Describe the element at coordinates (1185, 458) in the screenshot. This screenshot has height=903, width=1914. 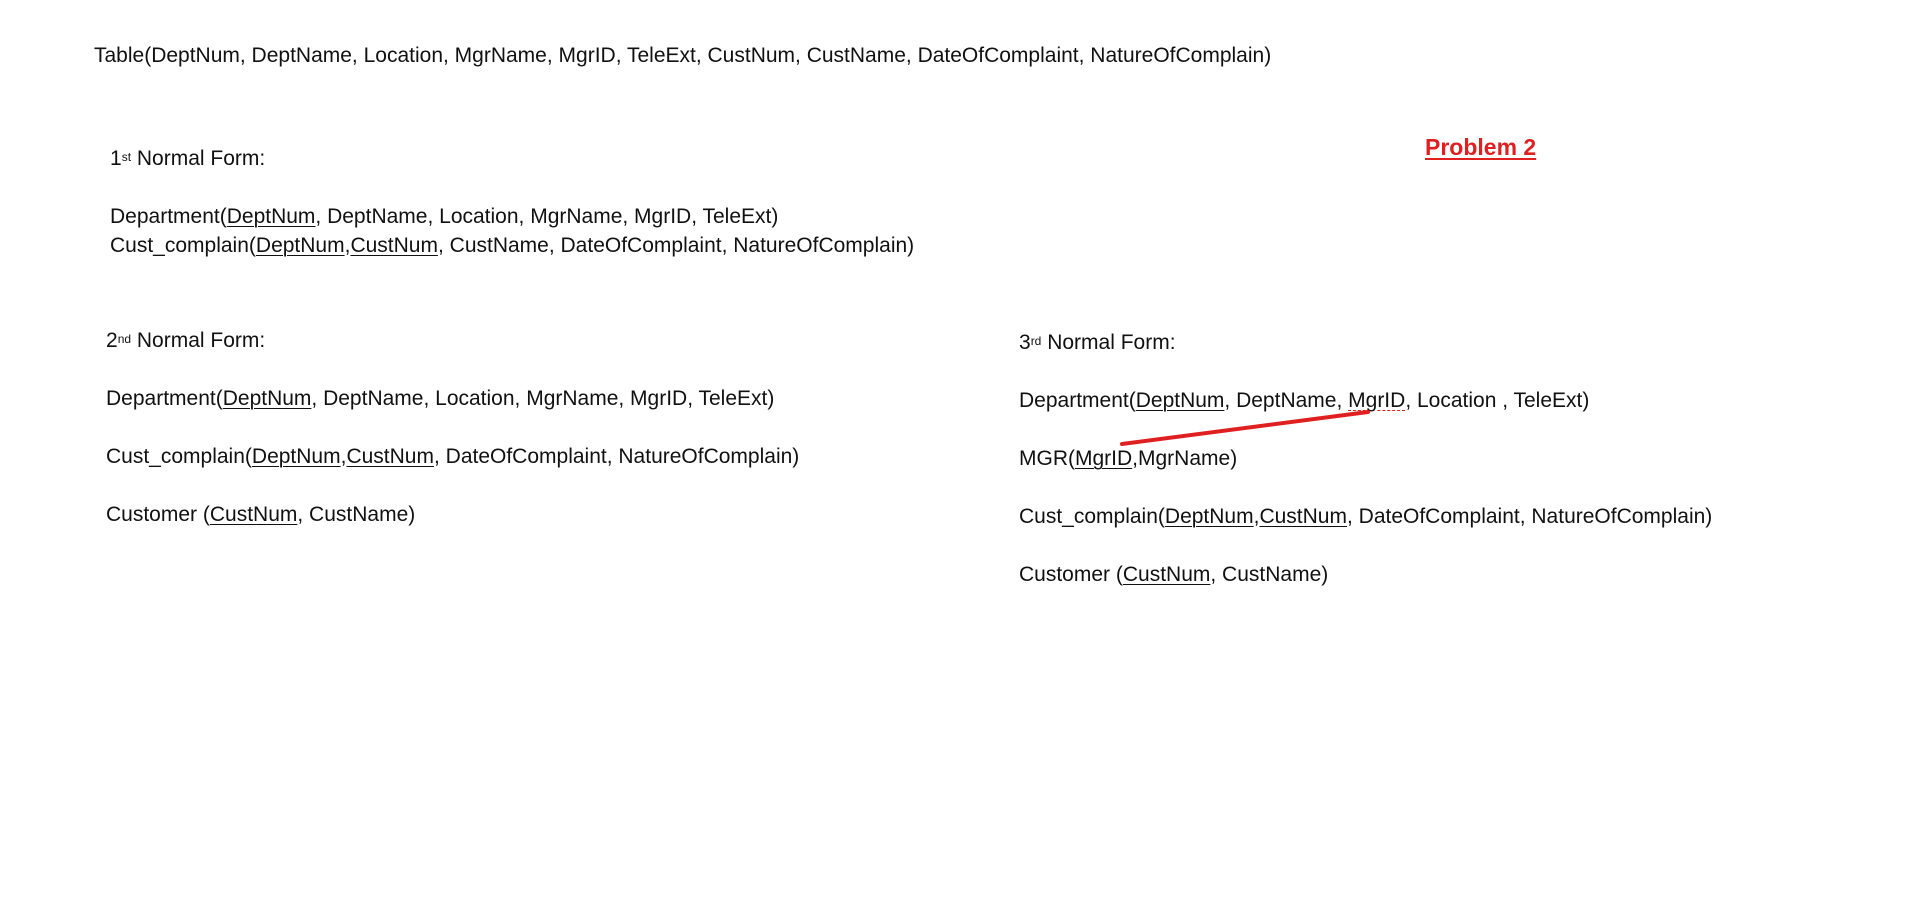
I see `relation-attributes: ,MgrName)` at that location.